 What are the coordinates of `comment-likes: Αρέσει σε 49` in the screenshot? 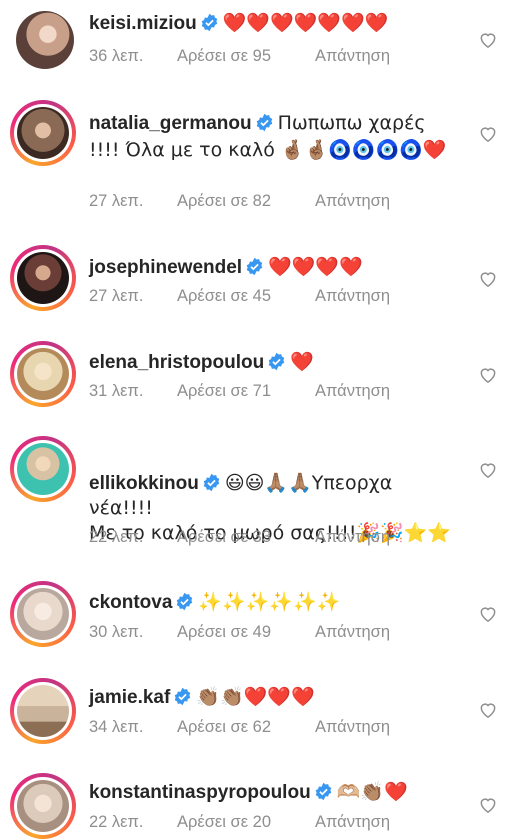 It's located at (246, 632).